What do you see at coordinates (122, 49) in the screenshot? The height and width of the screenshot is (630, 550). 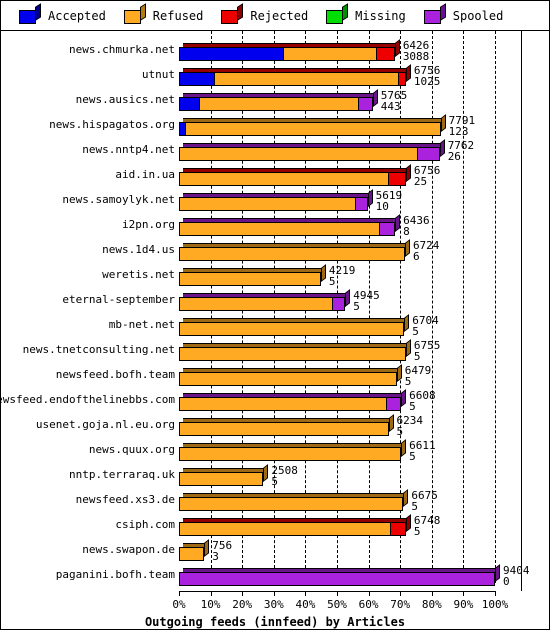 I see `y-axis-label: news.chmurka.net` at bounding box center [122, 49].